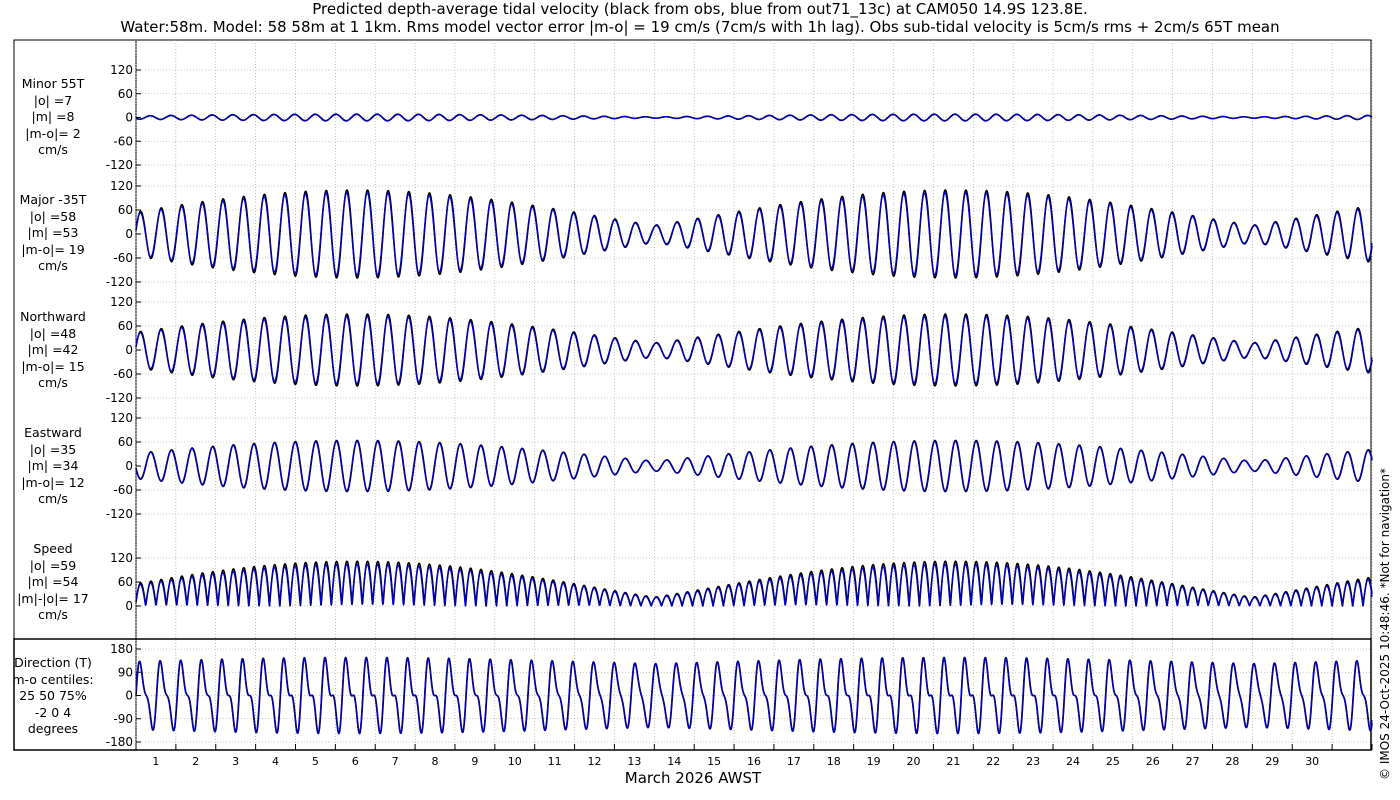 The height and width of the screenshot is (800, 1400). I want to click on x-tick-label: 13, so click(634, 761).